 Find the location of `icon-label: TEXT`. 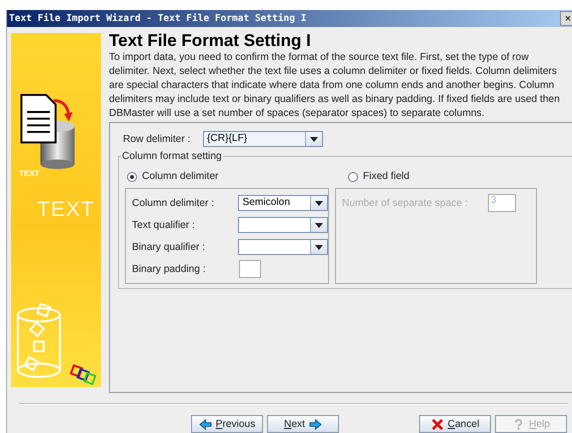

icon-label: TEXT is located at coordinates (29, 173).